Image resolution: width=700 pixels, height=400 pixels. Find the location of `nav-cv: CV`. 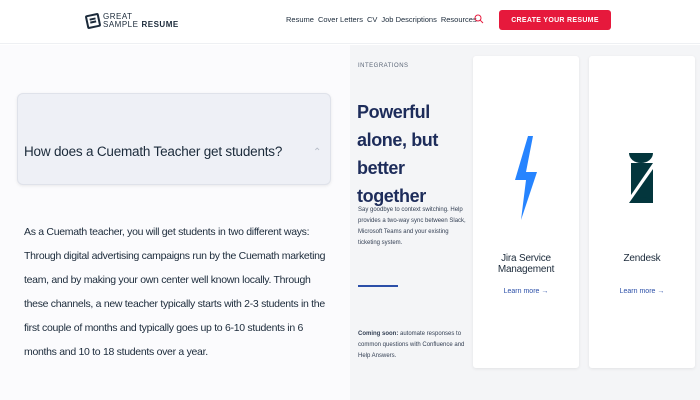

nav-cv: CV is located at coordinates (372, 19).